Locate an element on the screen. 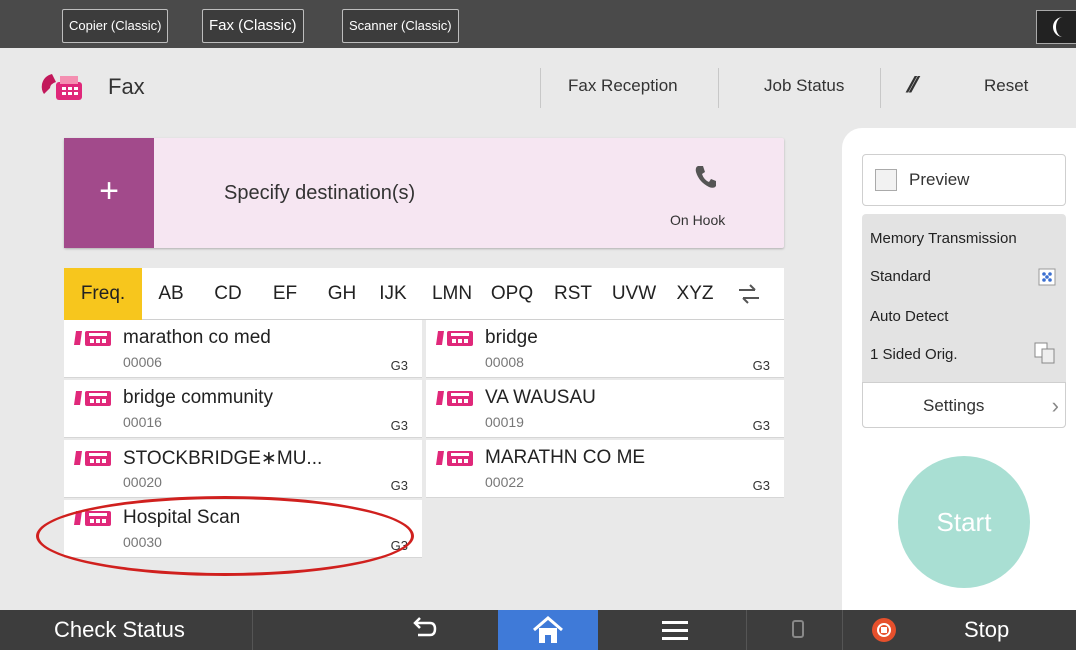 The image size is (1076, 650). stop-icon is located at coordinates (884, 630).